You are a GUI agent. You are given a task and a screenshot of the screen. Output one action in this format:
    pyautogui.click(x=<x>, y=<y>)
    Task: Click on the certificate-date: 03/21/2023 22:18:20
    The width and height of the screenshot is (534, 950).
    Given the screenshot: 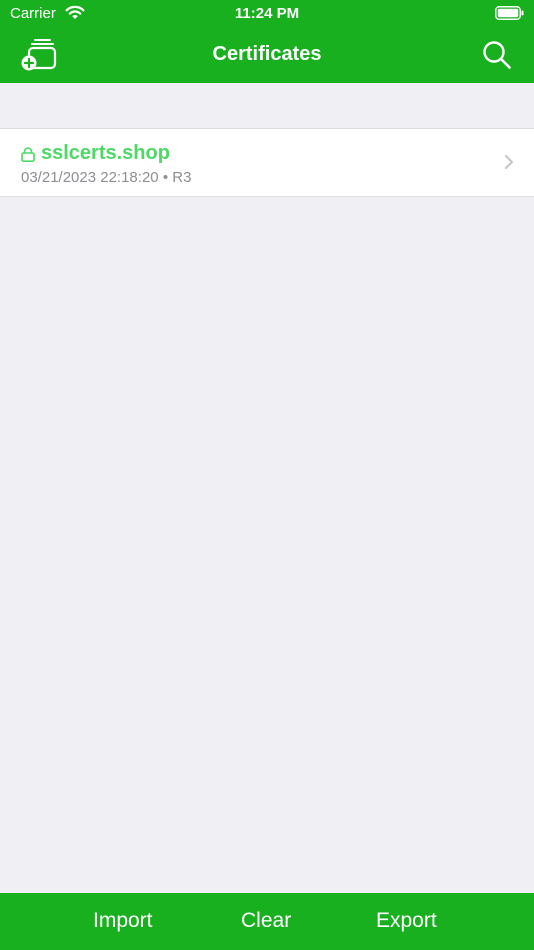 What is the action you would take?
    pyautogui.click(x=90, y=177)
    